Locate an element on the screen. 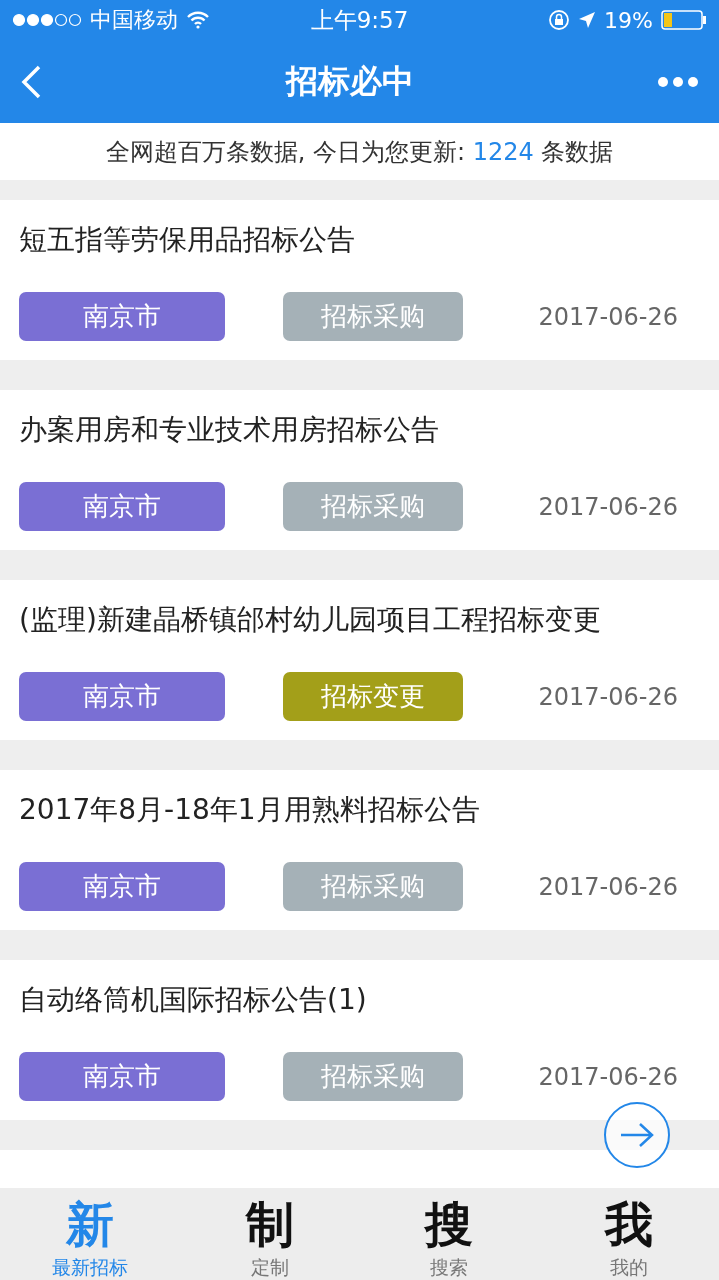  tender-title: 办案用房和专业技术用房招标公告 is located at coordinates (229, 430).